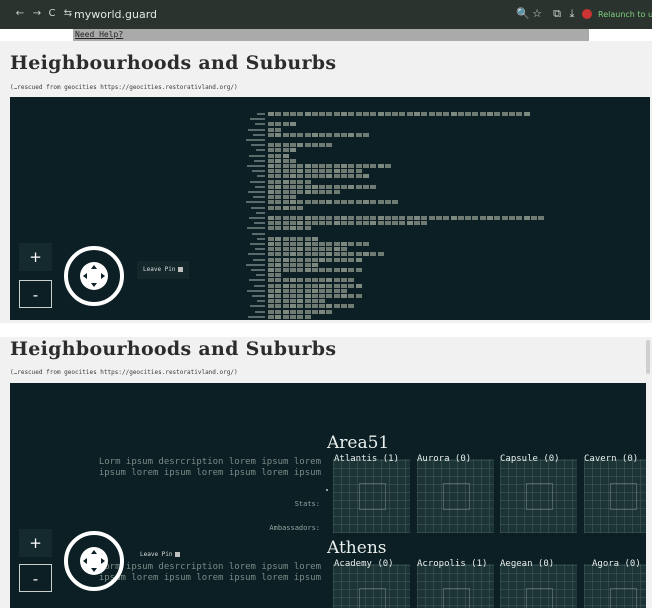 This screenshot has width=652, height=608. Describe the element at coordinates (611, 459) in the screenshot. I see `tile-label: Cavern (0)` at that location.